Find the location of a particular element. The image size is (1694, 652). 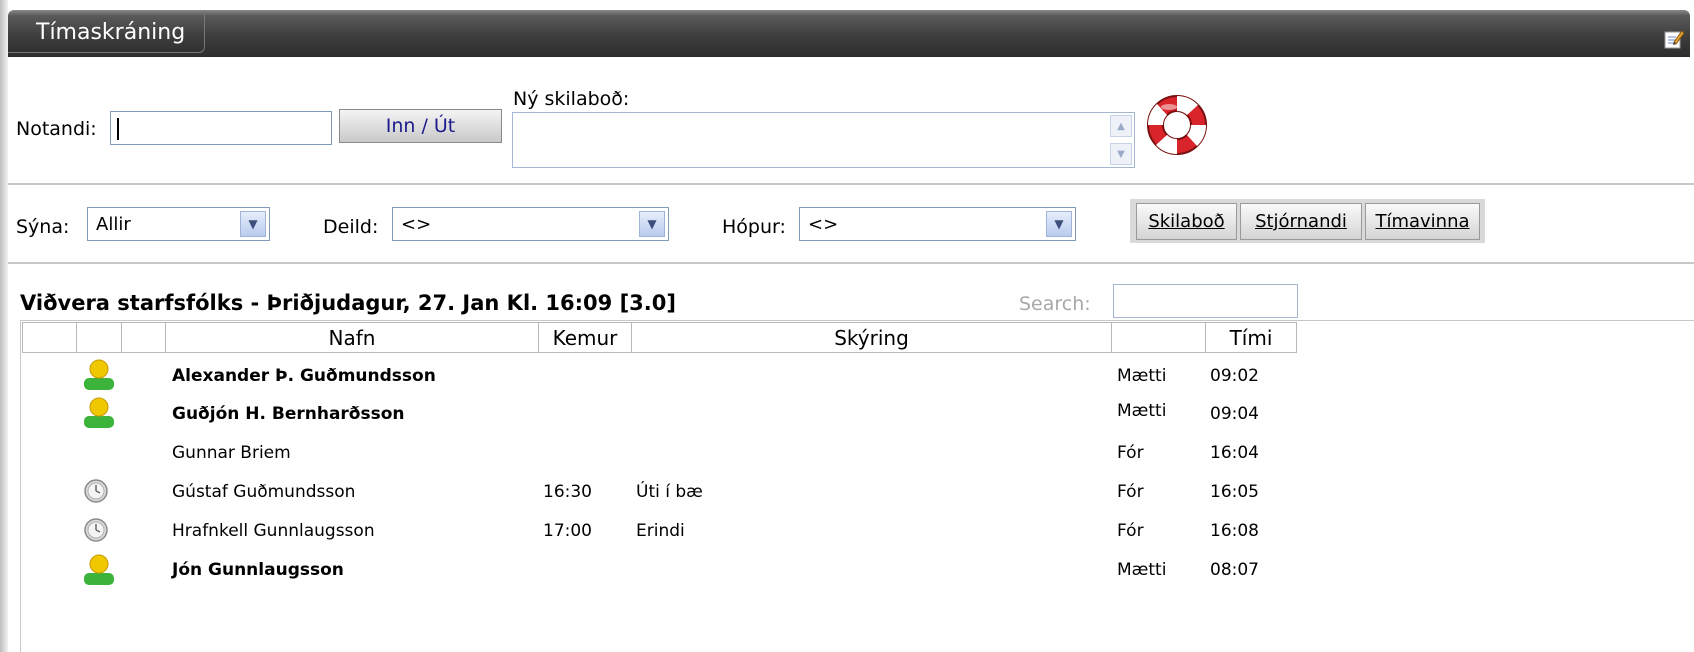

show-select-value: Allir is located at coordinates (113, 224).